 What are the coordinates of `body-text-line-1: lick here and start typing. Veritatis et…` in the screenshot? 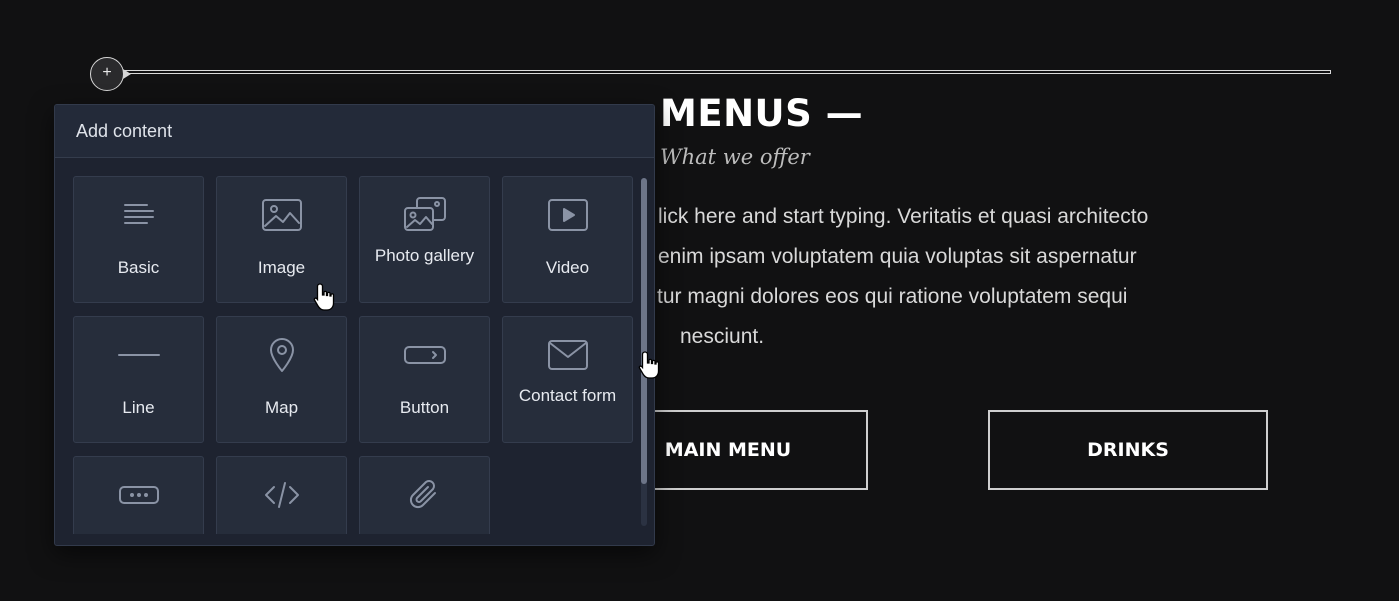 It's located at (903, 217).